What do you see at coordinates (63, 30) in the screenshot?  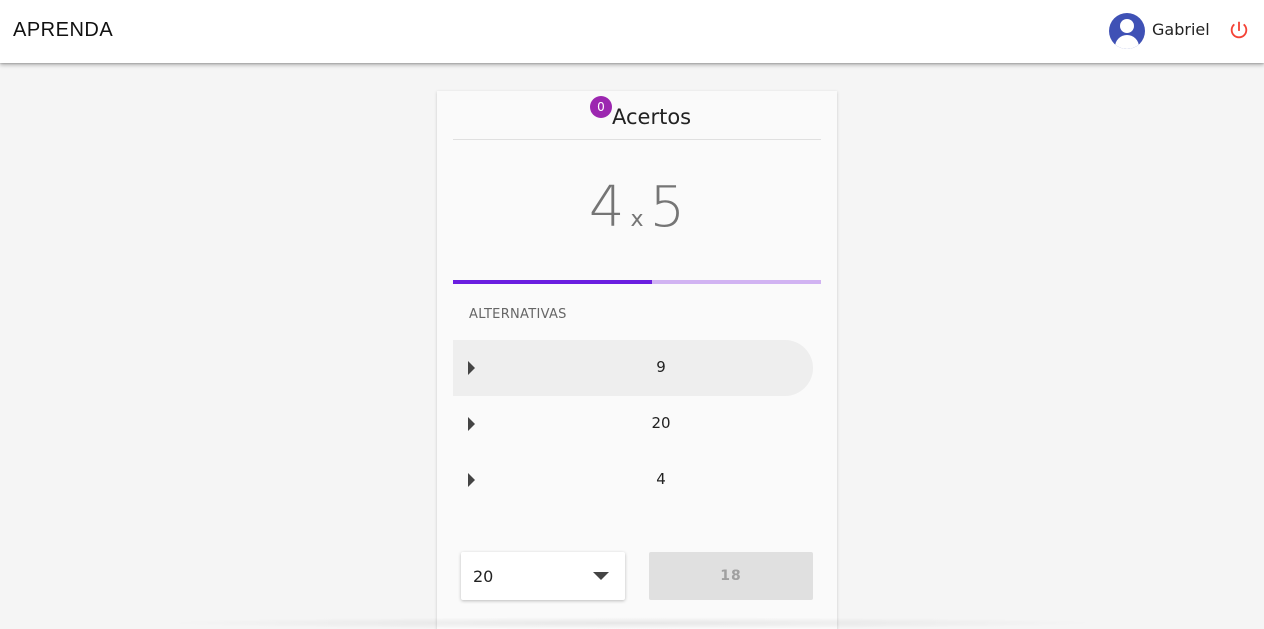 I see `app-title: APRENDA` at bounding box center [63, 30].